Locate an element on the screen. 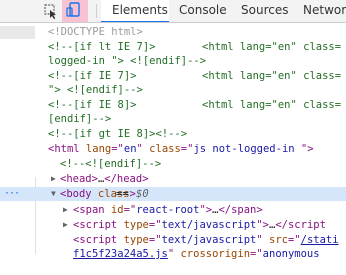  toolbar-separator is located at coordinates (96, 11).